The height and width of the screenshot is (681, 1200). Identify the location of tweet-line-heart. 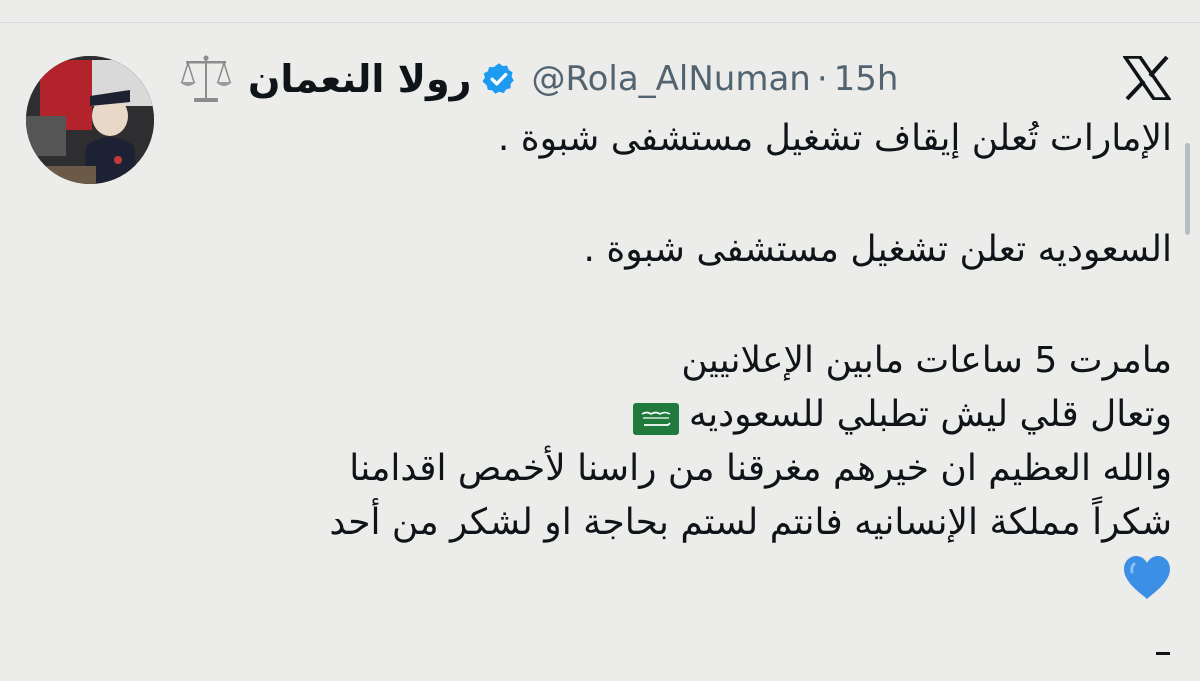
(702, 577).